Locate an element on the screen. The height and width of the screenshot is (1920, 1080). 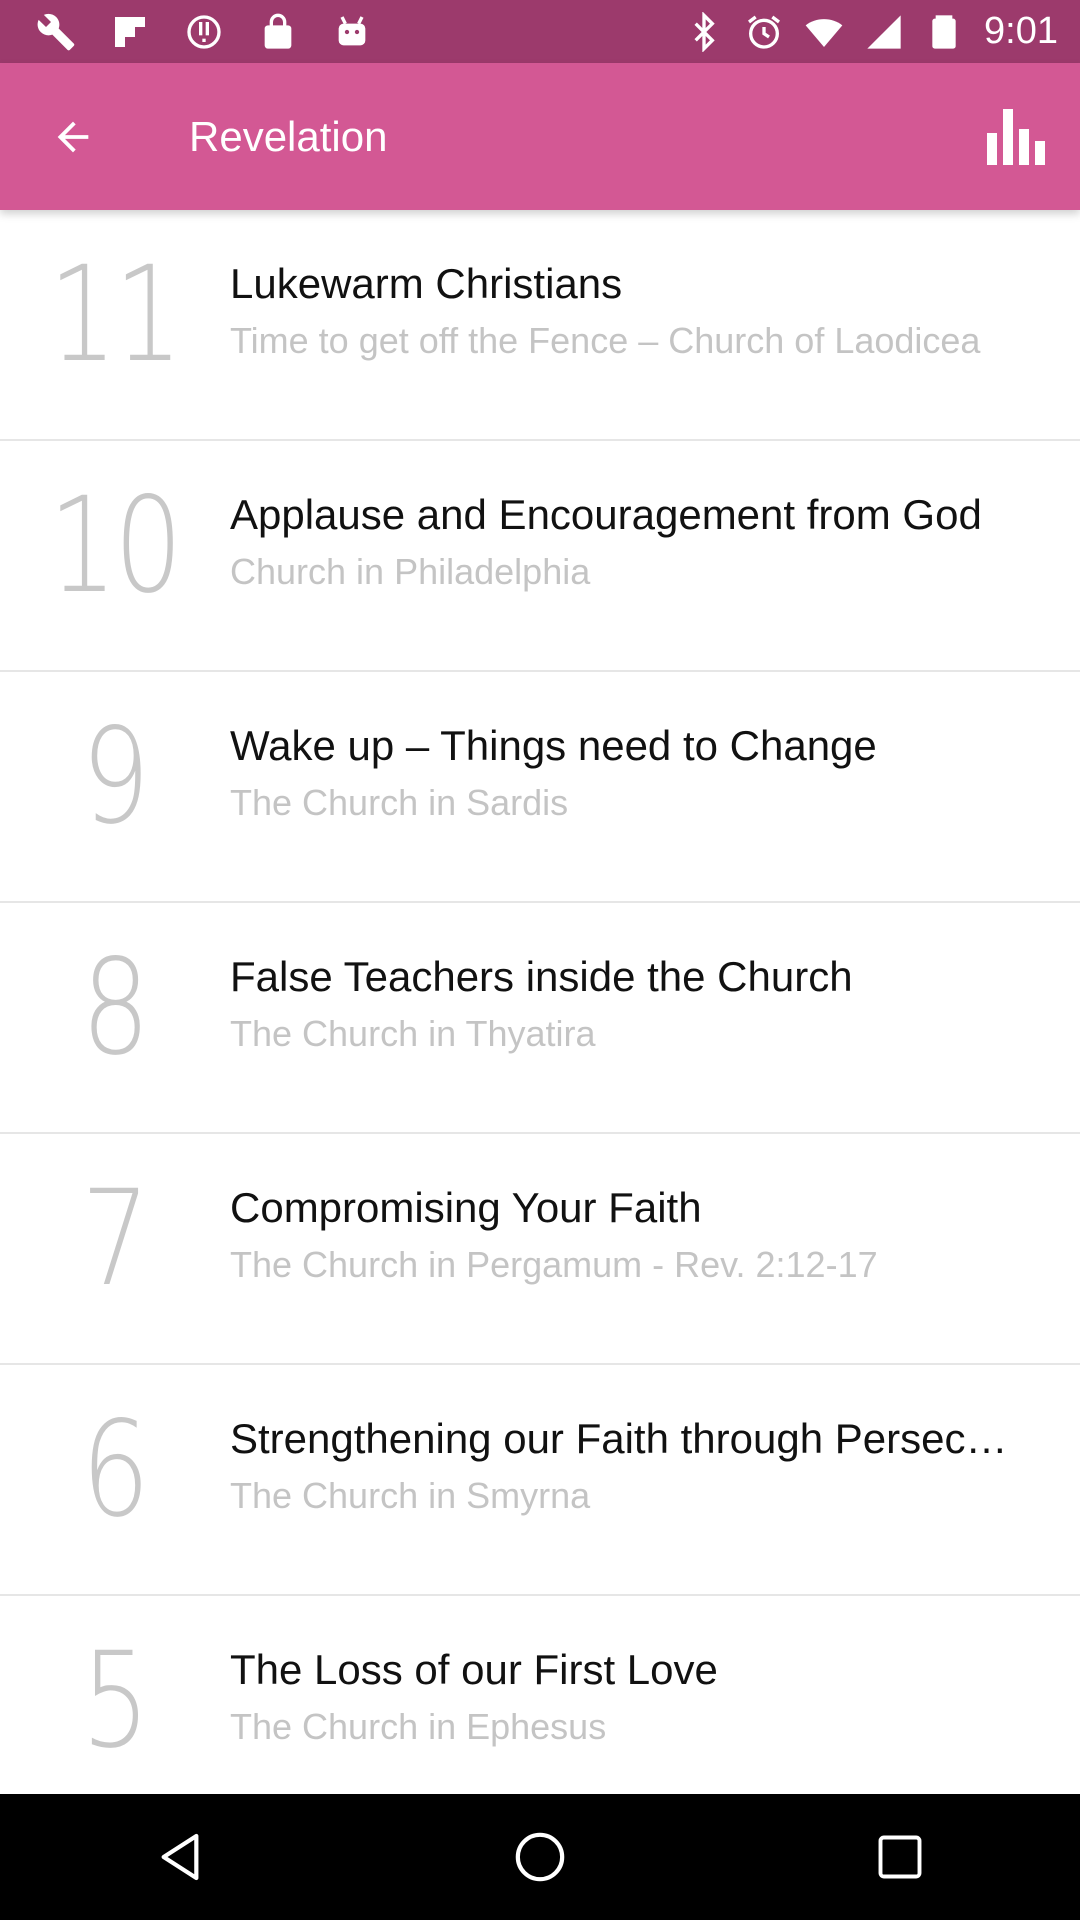
item-subtitle: The Church in Pergamum - Rev. 2:12-17 is located at coordinates (554, 1264).